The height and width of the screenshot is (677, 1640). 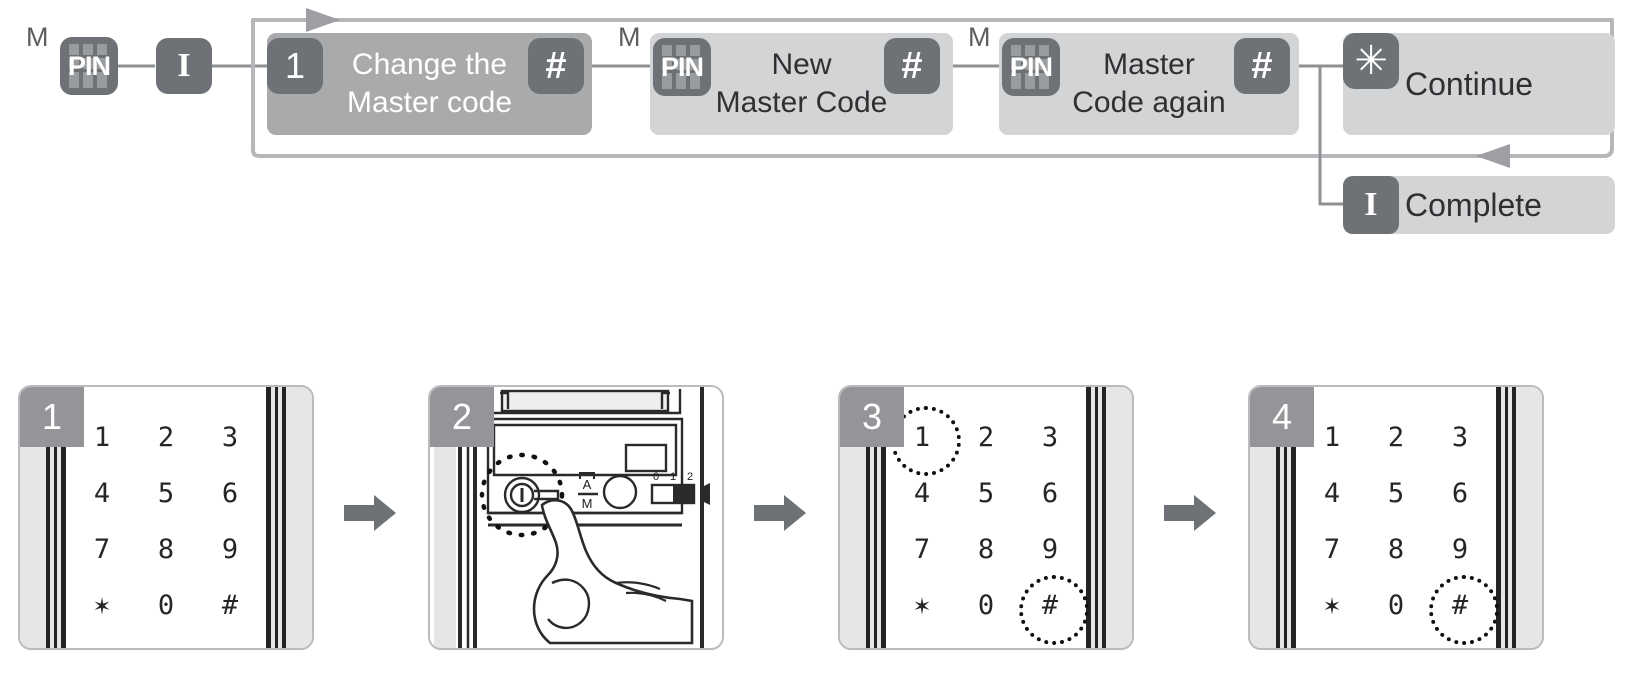 I want to click on pin-keypad-icon: PIN, so click(x=89, y=66).